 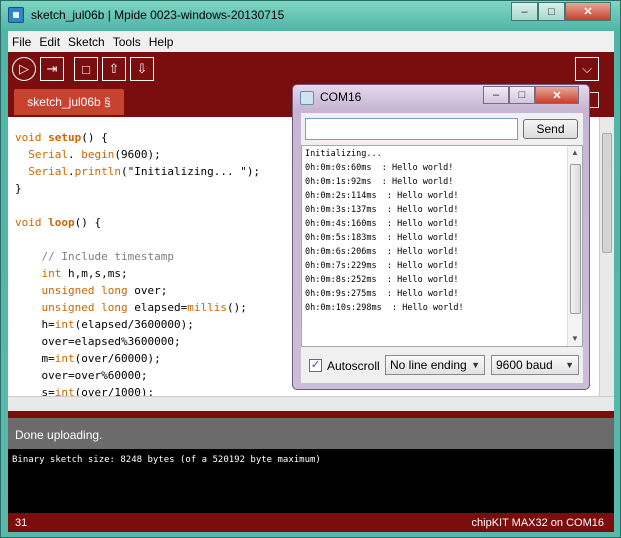 I want to click on editor-horizontal-scrollbar, so click(x=311, y=403).